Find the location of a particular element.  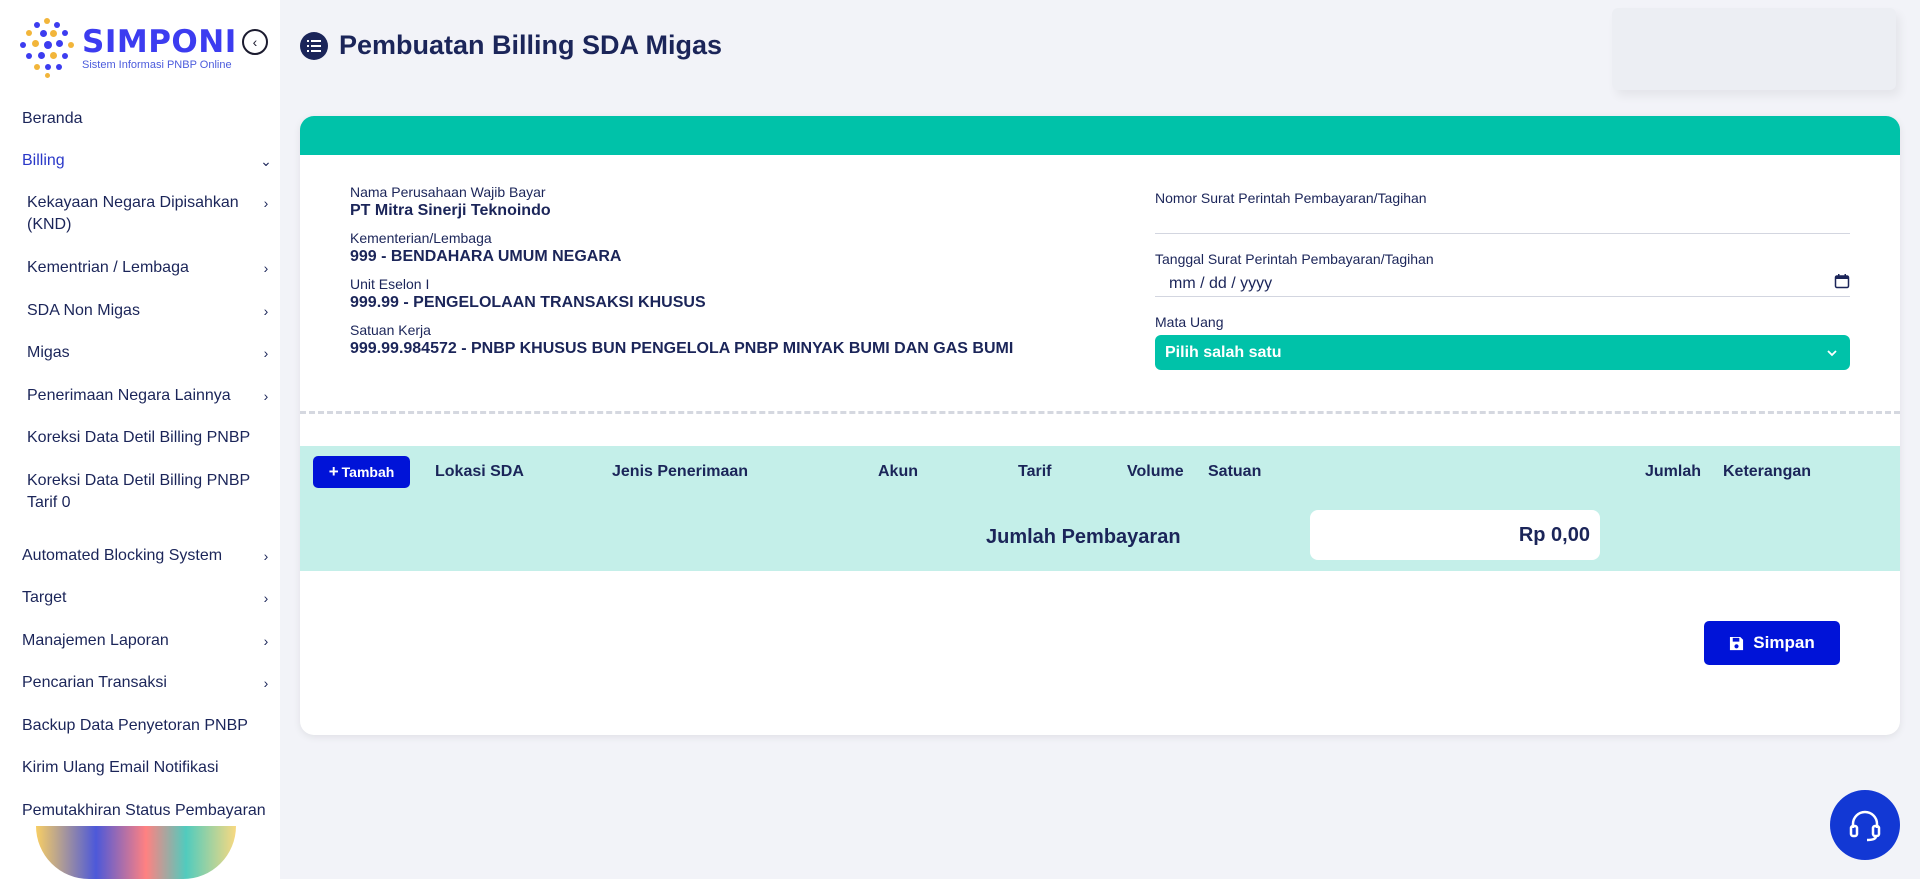

company-value: PT Mitra Sinerji Teknoindo is located at coordinates (450, 210).